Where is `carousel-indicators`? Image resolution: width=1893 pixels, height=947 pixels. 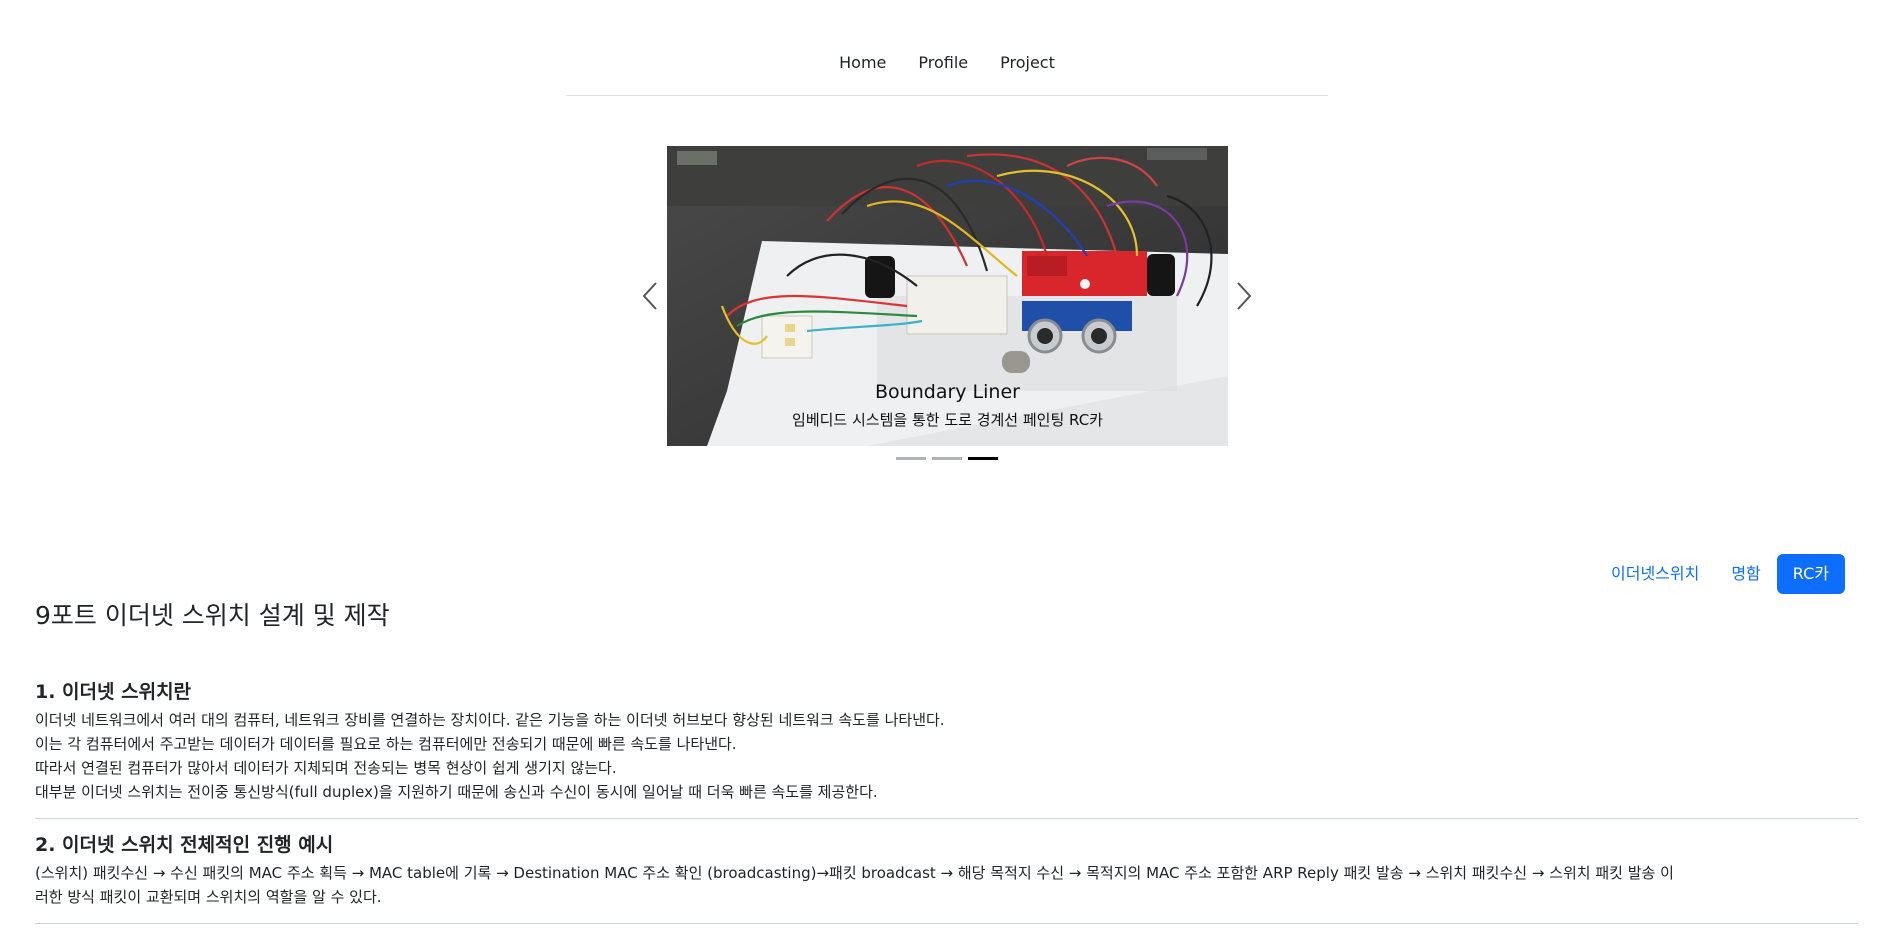 carousel-indicators is located at coordinates (947, 458).